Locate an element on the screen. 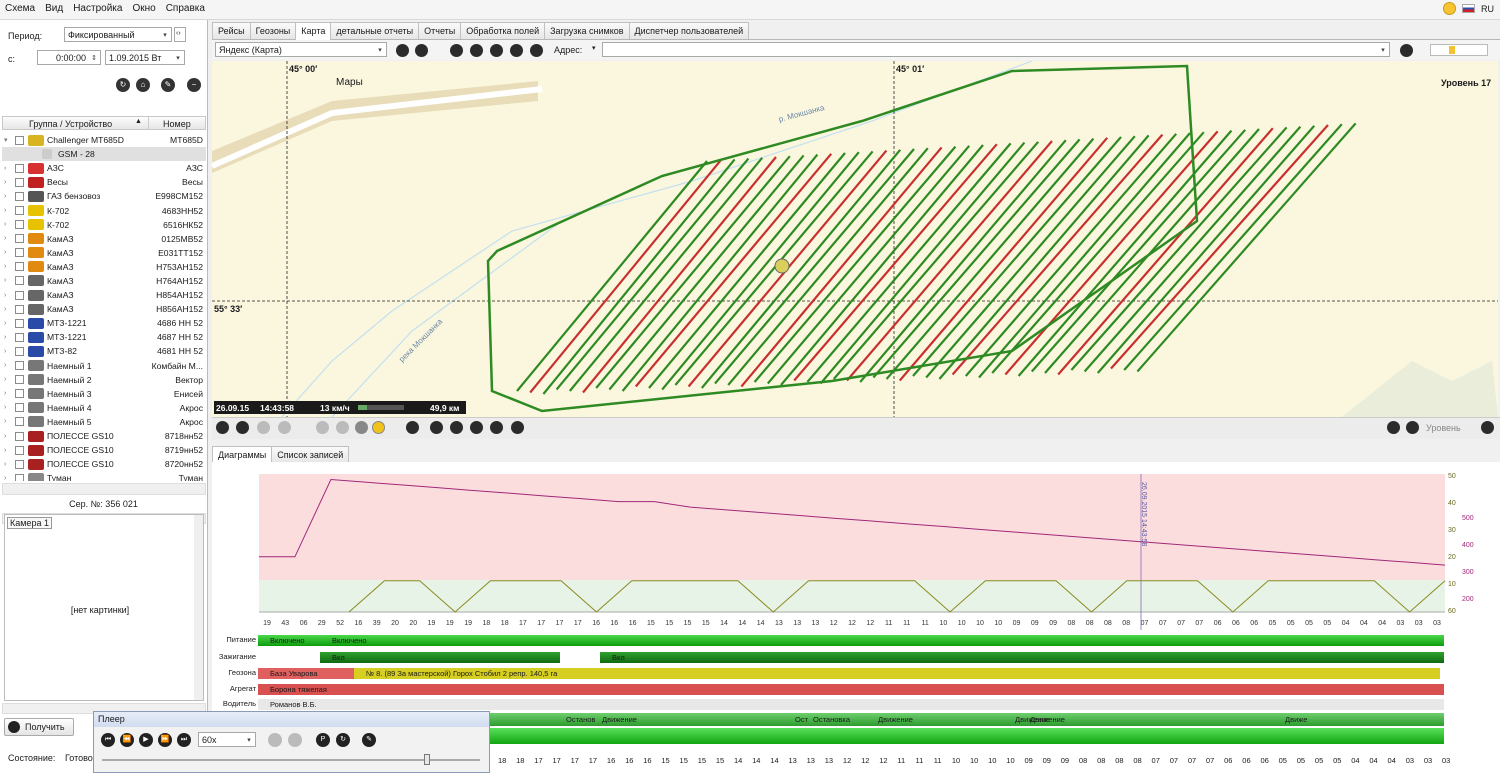  filter-icon is located at coordinates (242, 427).